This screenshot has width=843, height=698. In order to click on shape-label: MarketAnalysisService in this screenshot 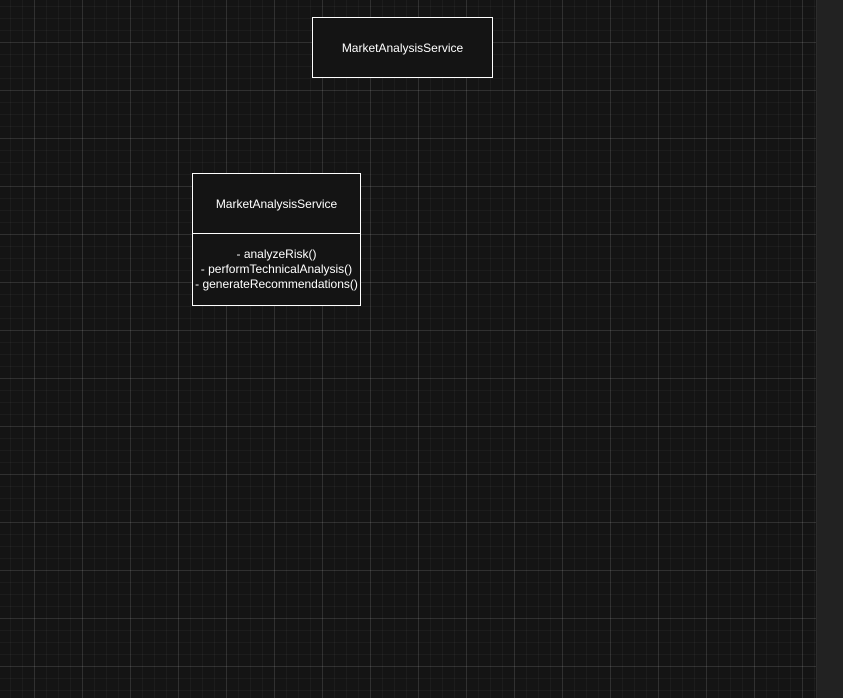, I will do `click(402, 47)`.